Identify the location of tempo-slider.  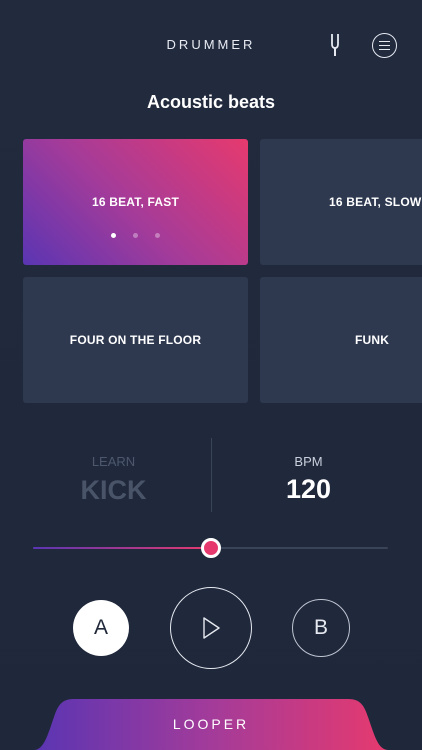
(210, 548).